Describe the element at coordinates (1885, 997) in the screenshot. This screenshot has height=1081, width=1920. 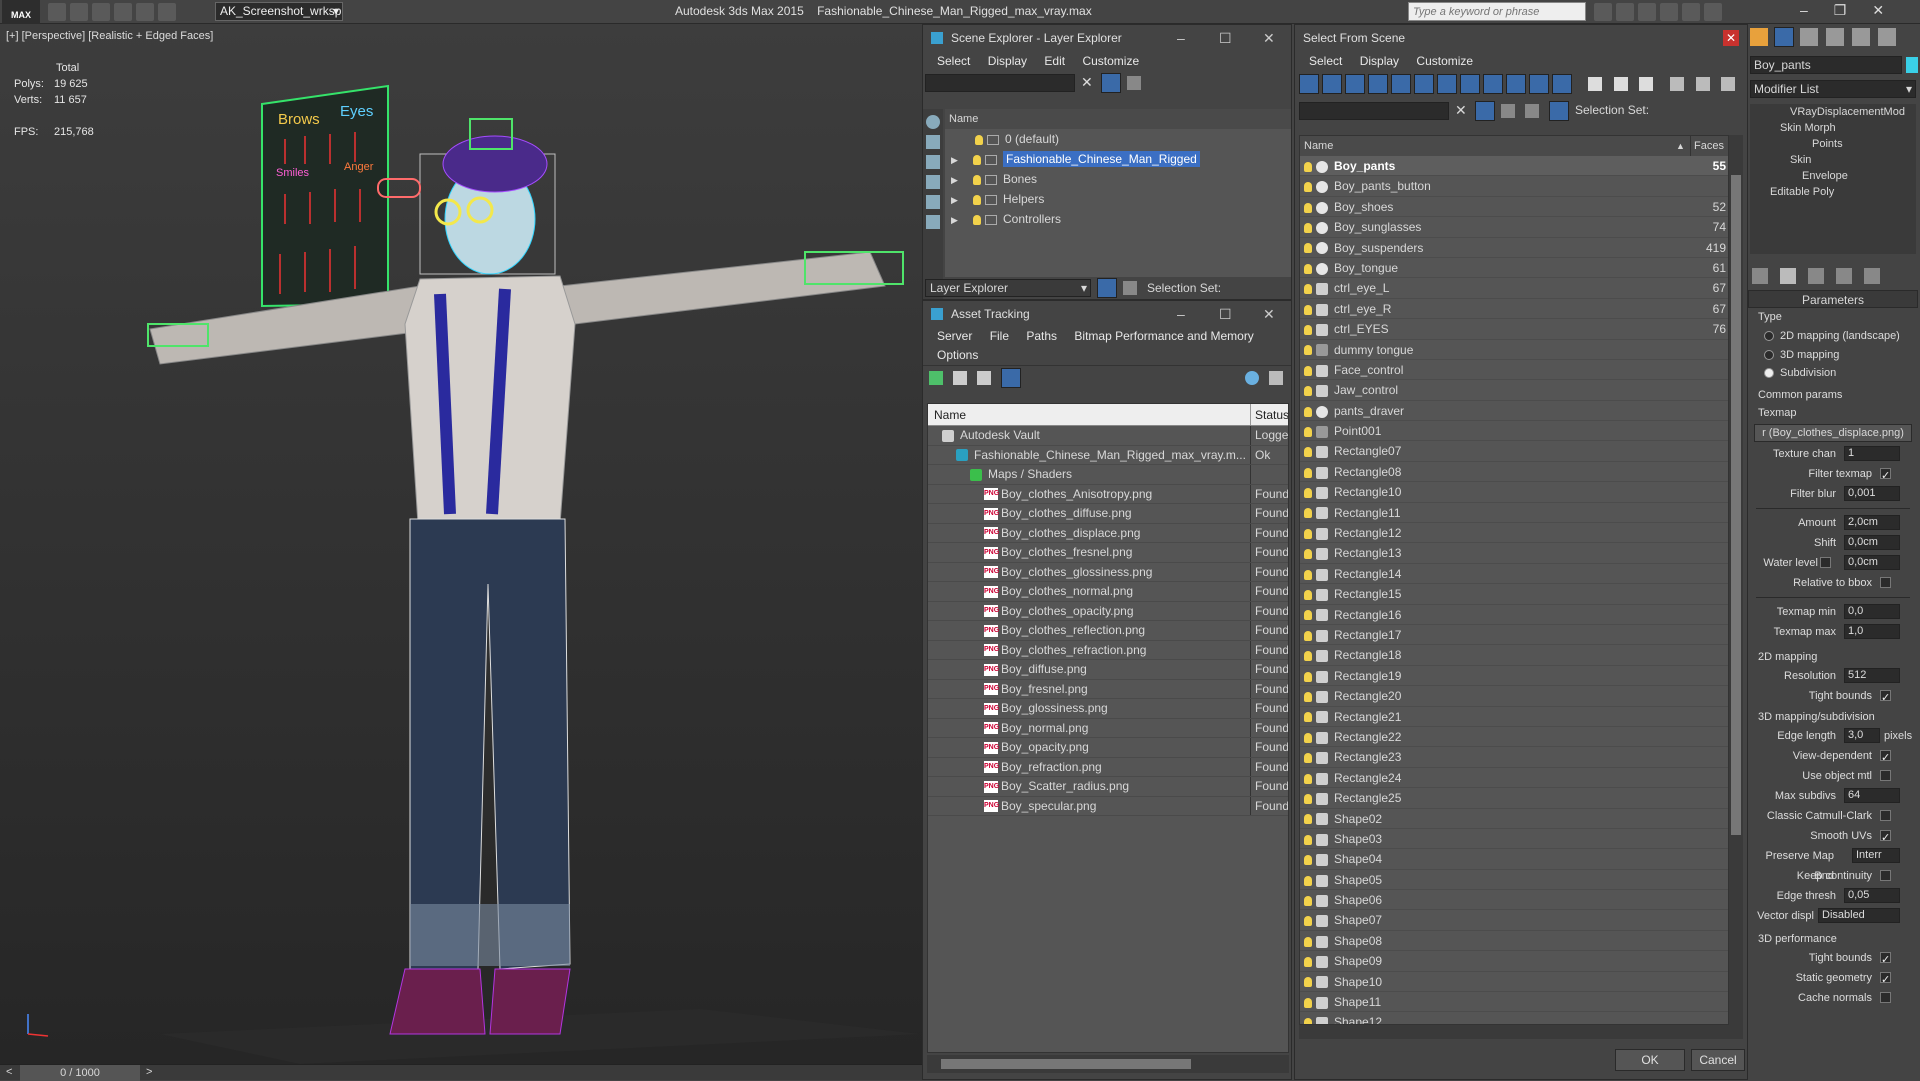
I see `cache-normals-checkbox` at that location.